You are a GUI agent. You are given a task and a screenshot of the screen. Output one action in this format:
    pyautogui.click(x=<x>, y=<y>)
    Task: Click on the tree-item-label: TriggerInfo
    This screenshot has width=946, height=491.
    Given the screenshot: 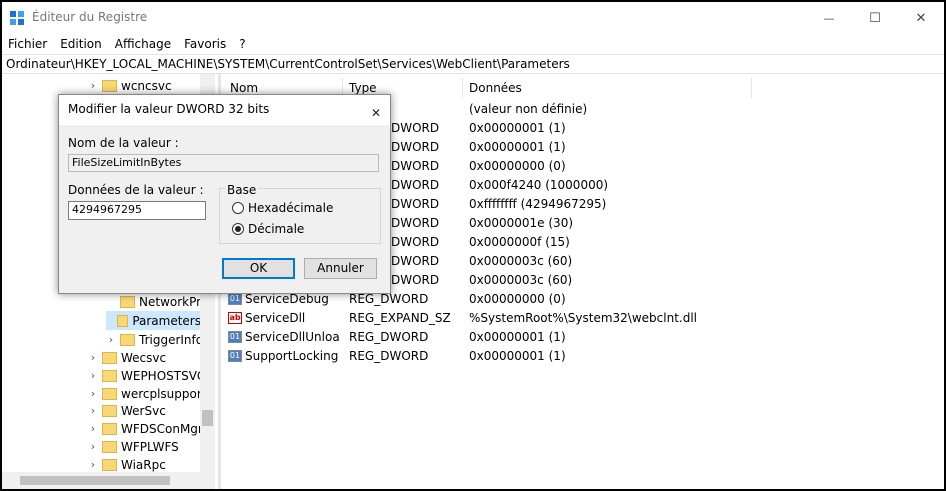 What is the action you would take?
    pyautogui.click(x=171, y=339)
    